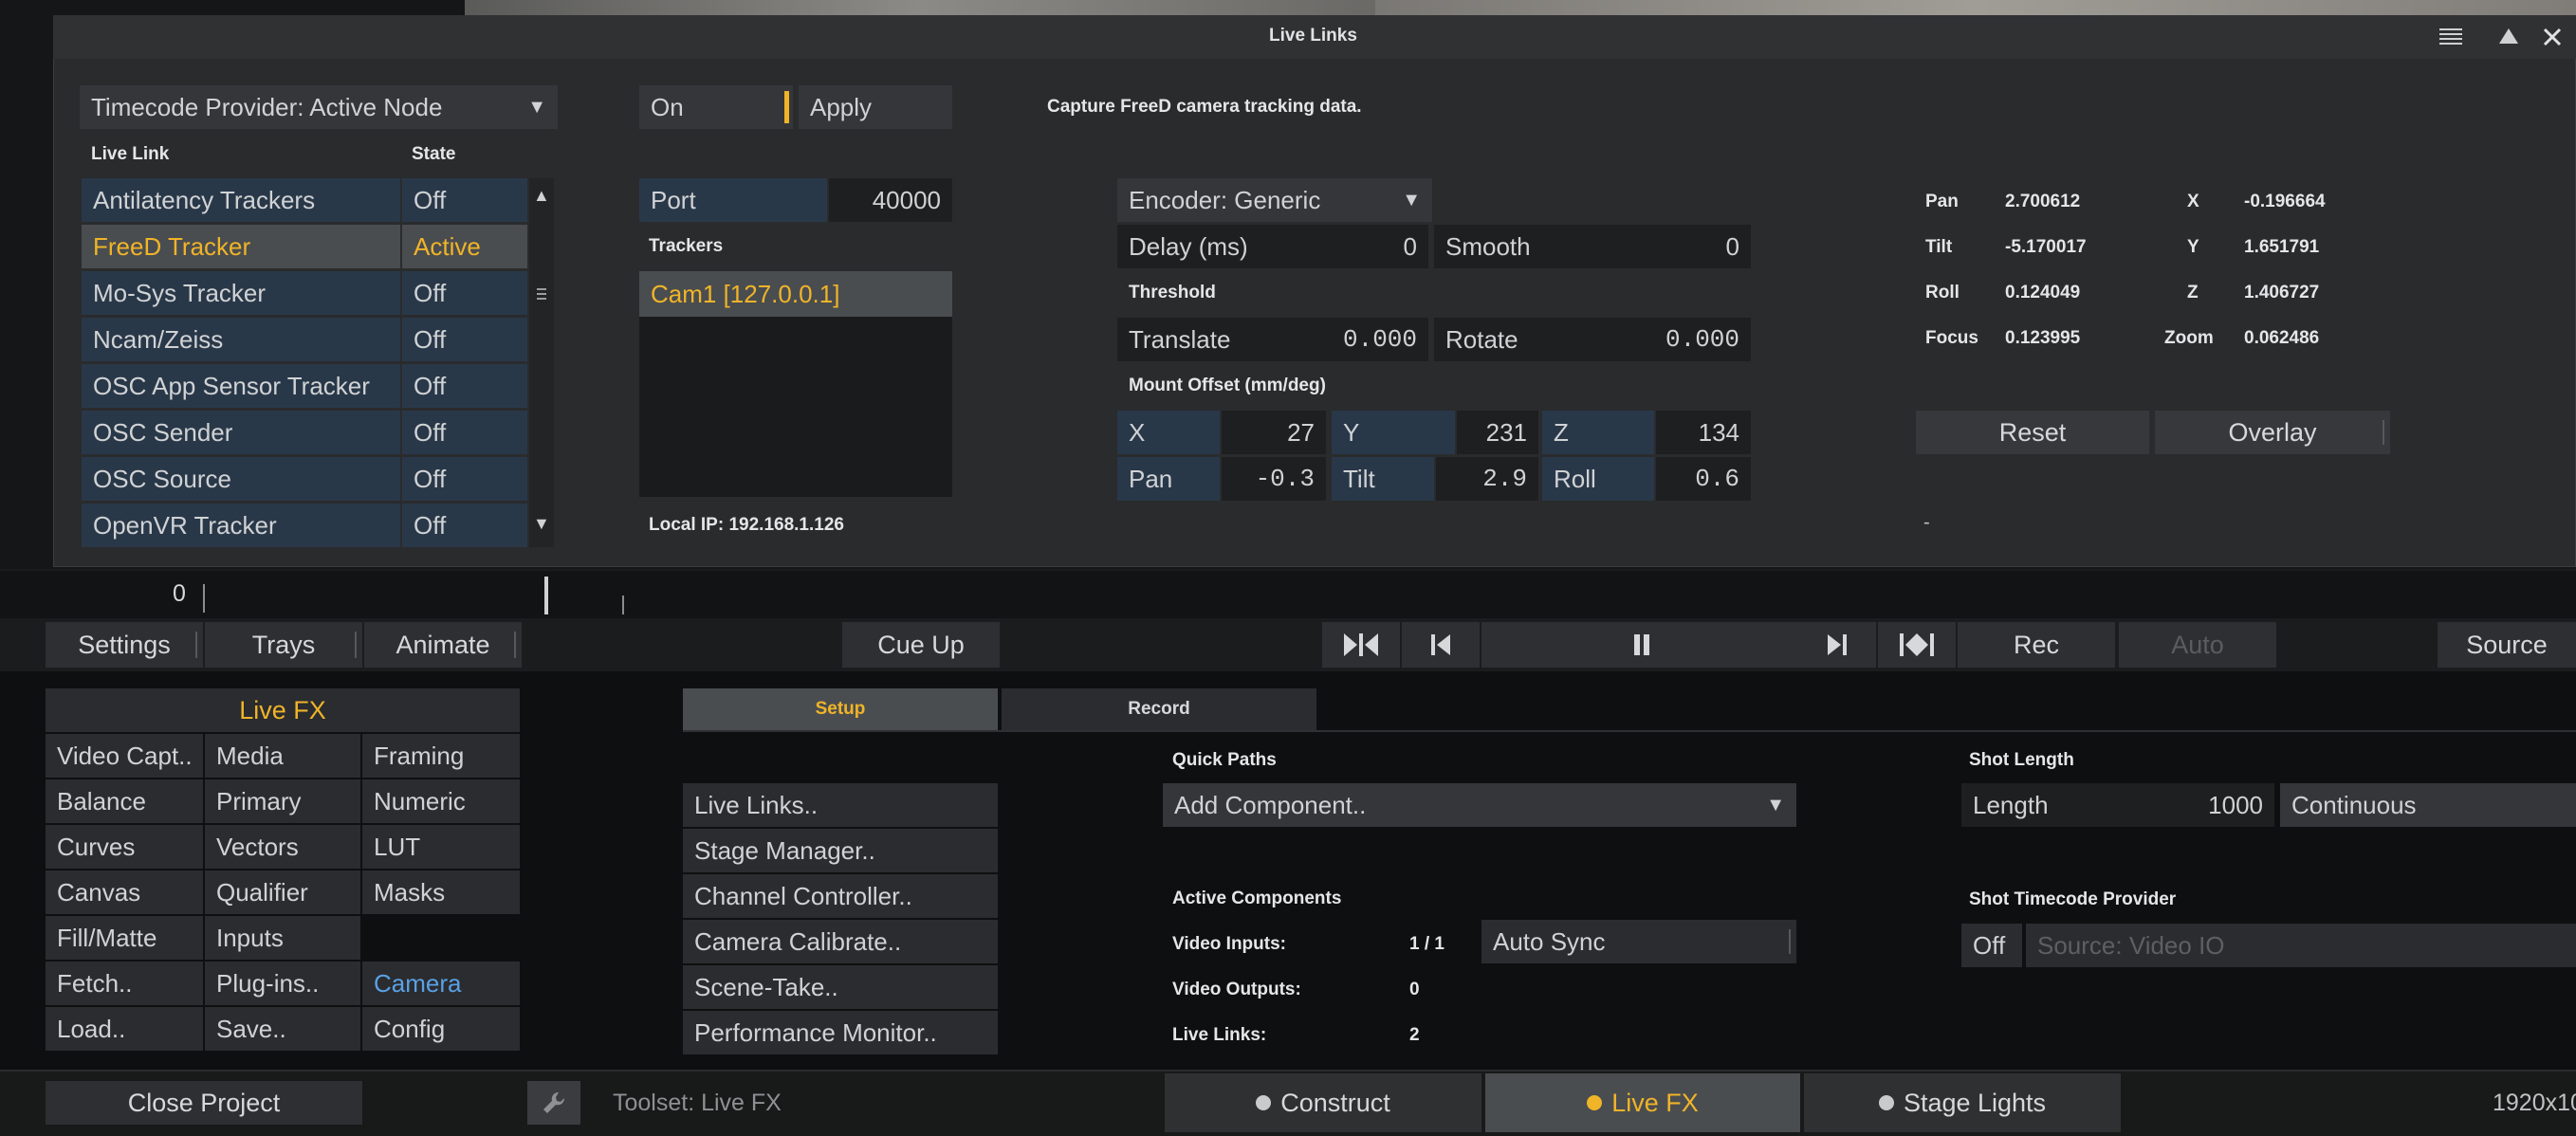  Describe the element at coordinates (282, 801) in the screenshot. I see `menu-primary: Primary` at that location.